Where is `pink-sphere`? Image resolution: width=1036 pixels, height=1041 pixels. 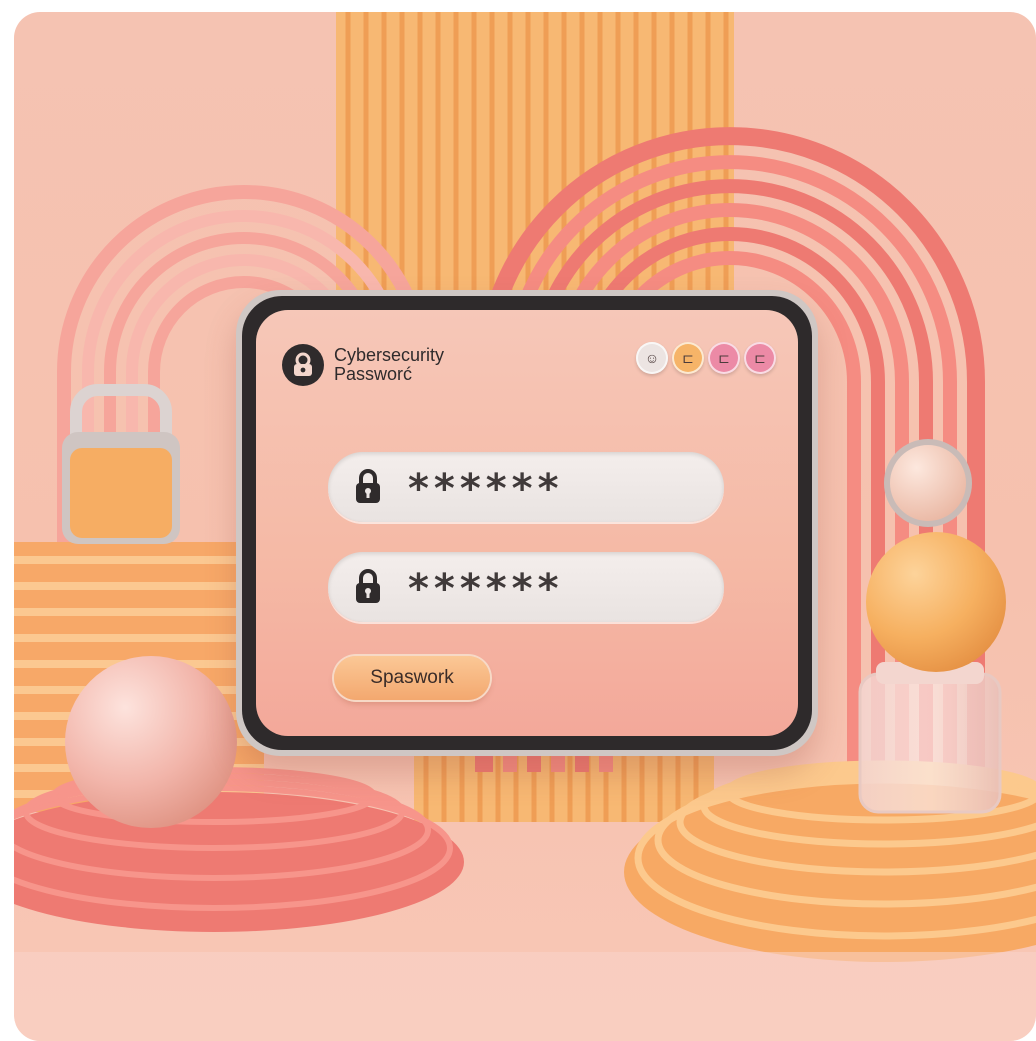 pink-sphere is located at coordinates (151, 742).